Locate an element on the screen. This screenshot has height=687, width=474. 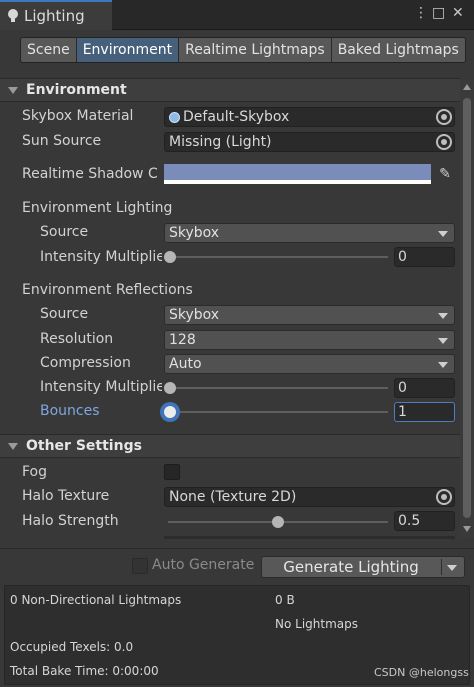
tab-baked-lightmaps: Baked Lightmaps is located at coordinates (398, 50).